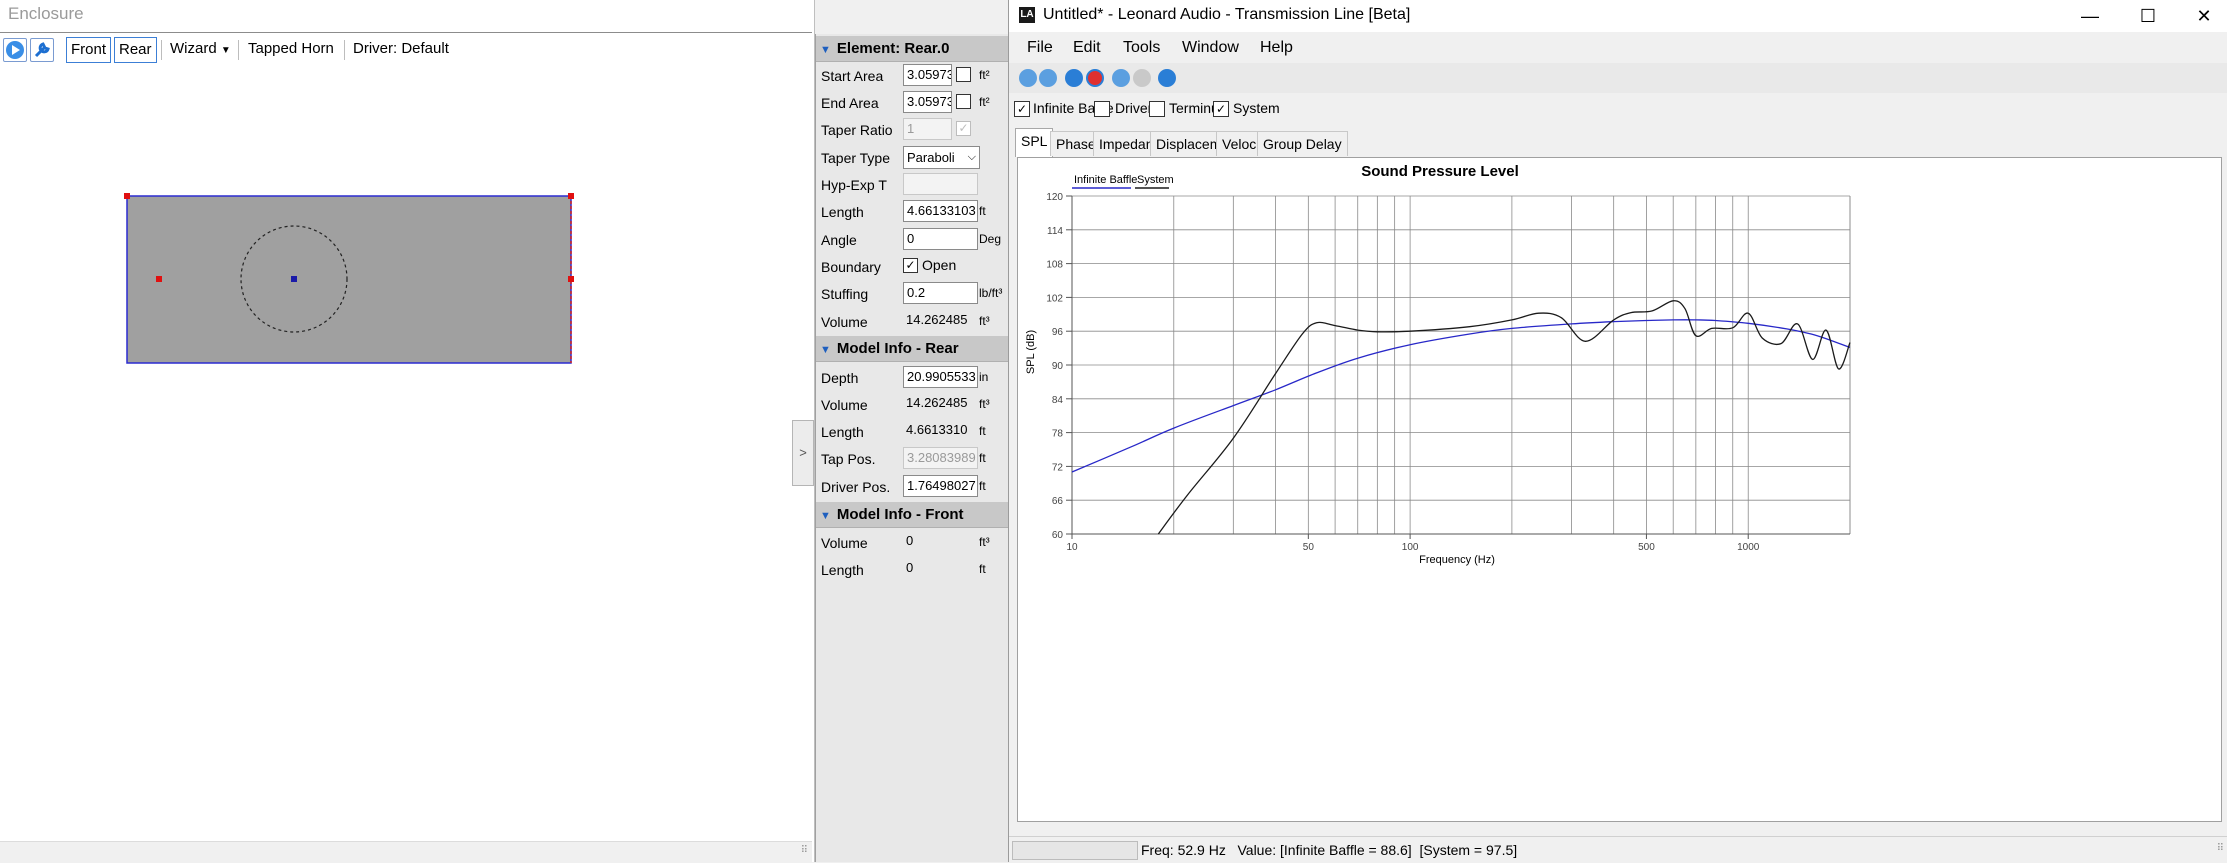  I want to click on element-header-label: Element: Rear.0, so click(893, 48).